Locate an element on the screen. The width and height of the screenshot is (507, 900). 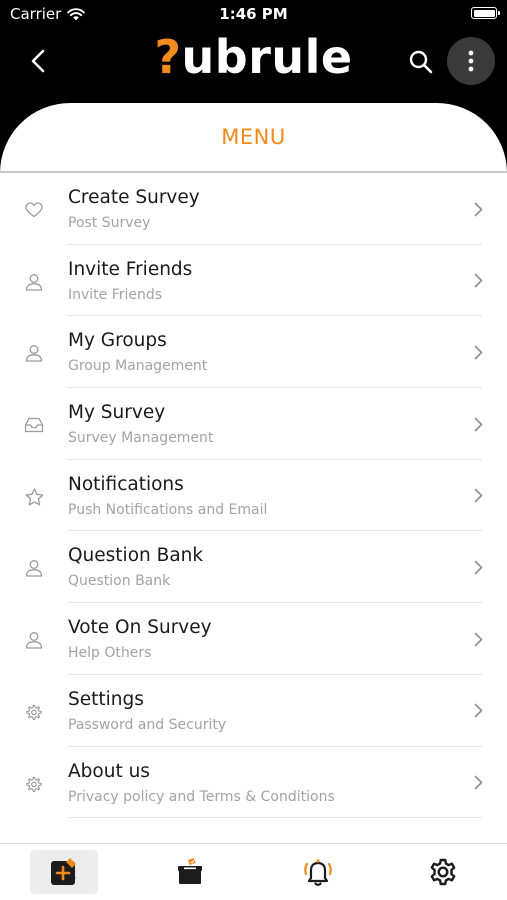
menu-item-my-groups: My Groups Group Management is located at coordinates (253, 352).